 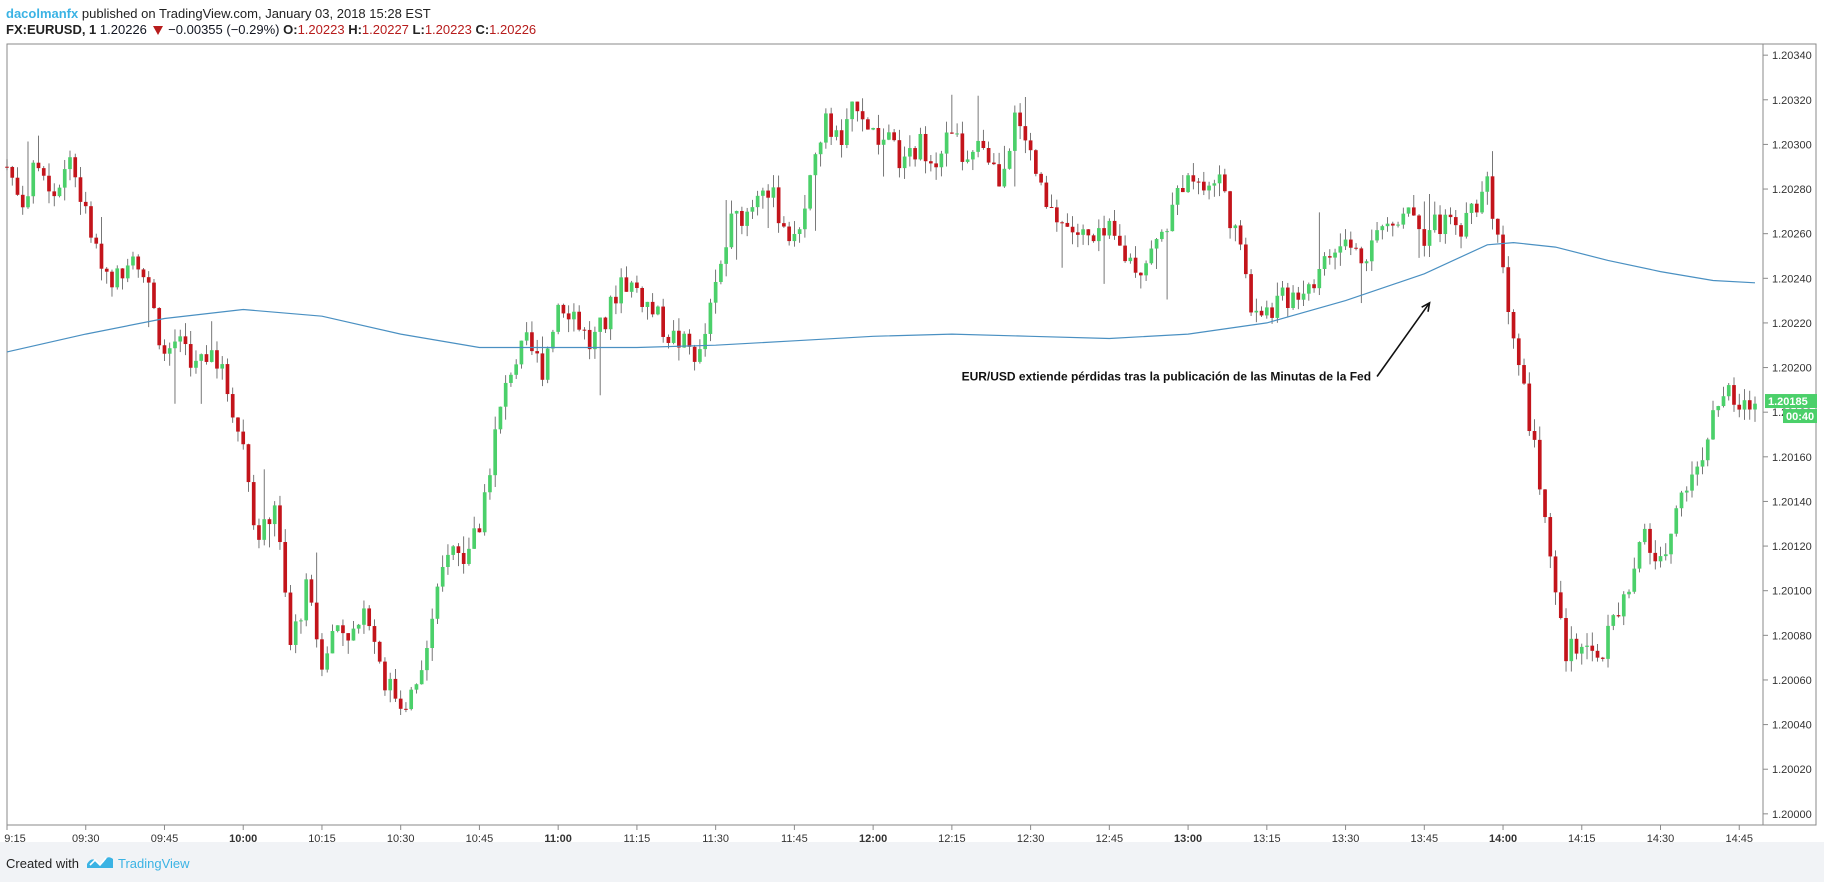 What do you see at coordinates (1739, 837) in the screenshot?
I see `x-tick-label: 14:45` at bounding box center [1739, 837].